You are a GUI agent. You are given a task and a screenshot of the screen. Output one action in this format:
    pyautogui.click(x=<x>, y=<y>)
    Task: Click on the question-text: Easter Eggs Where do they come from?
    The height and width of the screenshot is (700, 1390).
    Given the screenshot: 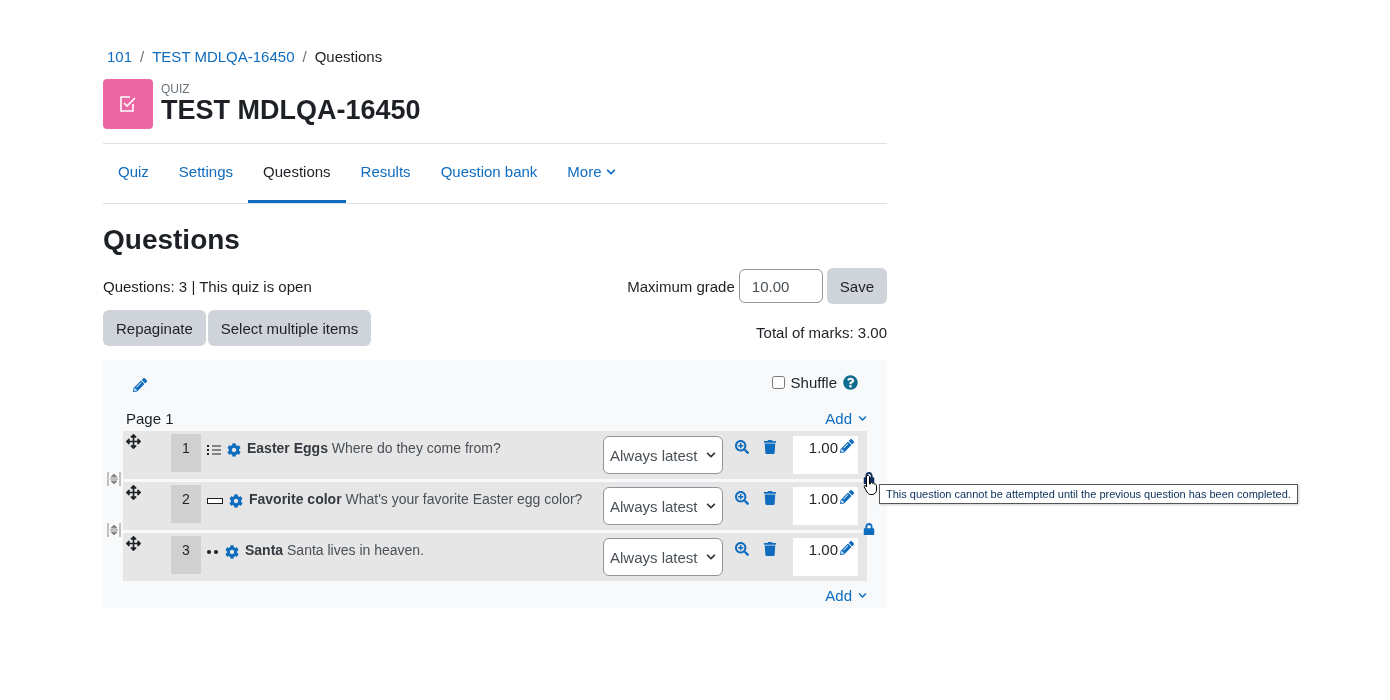 What is the action you would take?
    pyautogui.click(x=425, y=445)
    